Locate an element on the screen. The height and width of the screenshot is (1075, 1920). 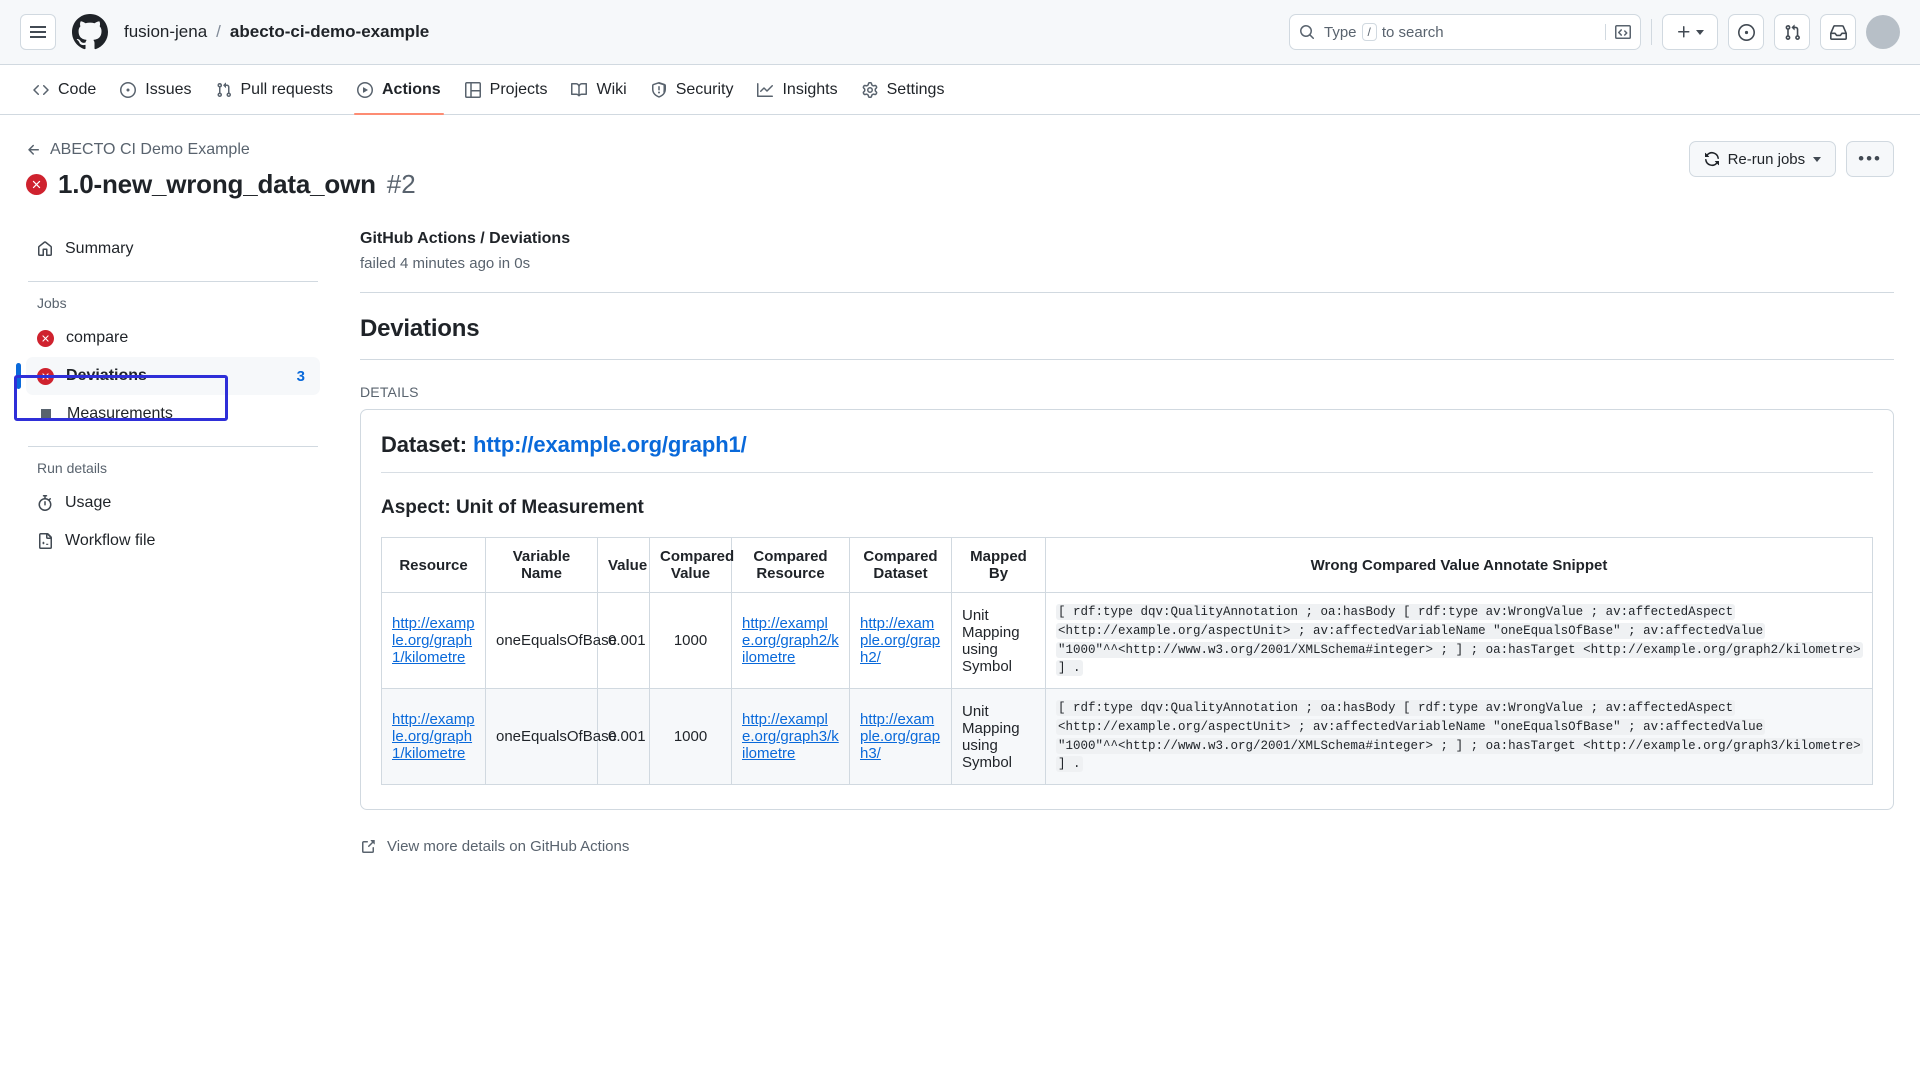
breadcrumb-owner: fusion-jena is located at coordinates (165, 32).